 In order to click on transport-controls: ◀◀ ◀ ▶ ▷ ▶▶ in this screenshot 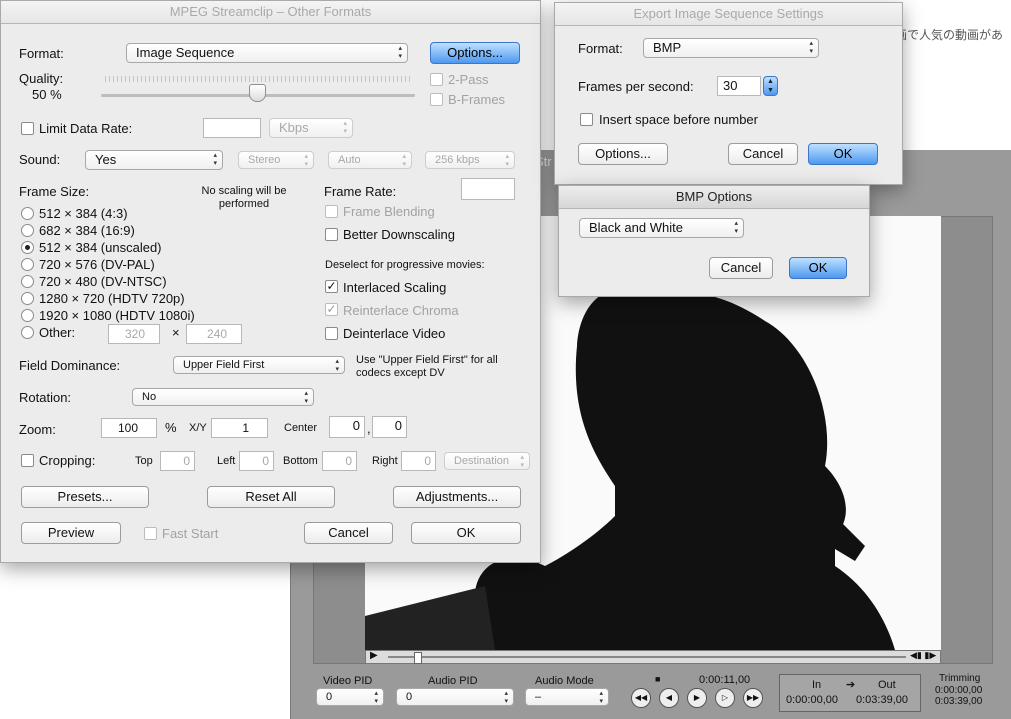, I will do `click(698, 698)`.